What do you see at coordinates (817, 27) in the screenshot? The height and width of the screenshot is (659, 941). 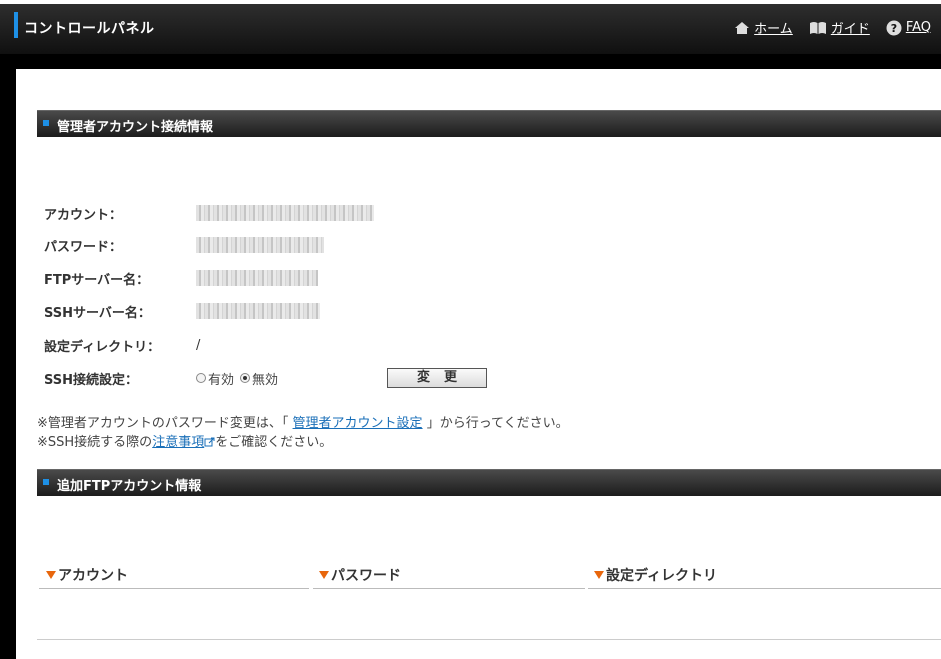 I see `book-icon` at bounding box center [817, 27].